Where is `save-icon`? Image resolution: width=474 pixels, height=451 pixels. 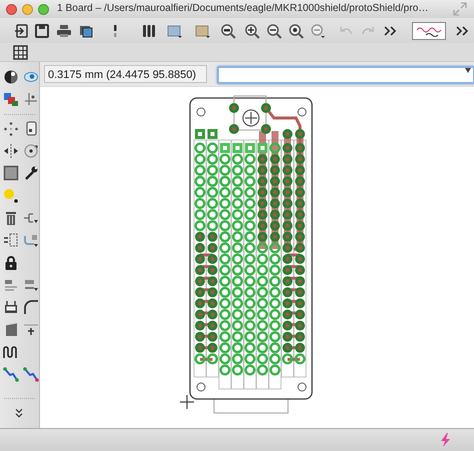
save-icon is located at coordinates (42, 30).